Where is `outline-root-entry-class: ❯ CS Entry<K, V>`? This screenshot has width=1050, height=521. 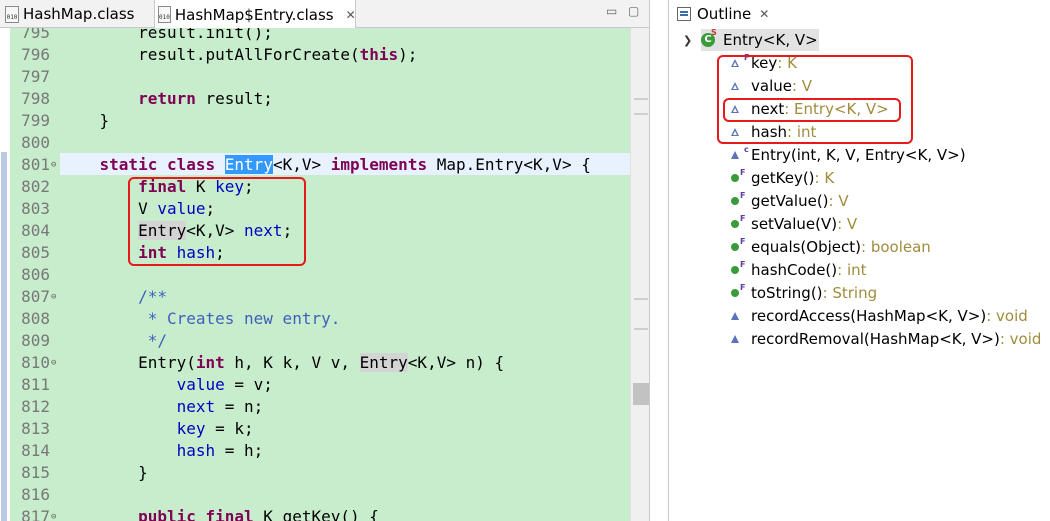 outline-root-entry-class: ❯ CS Entry<K, V> is located at coordinates (751, 39).